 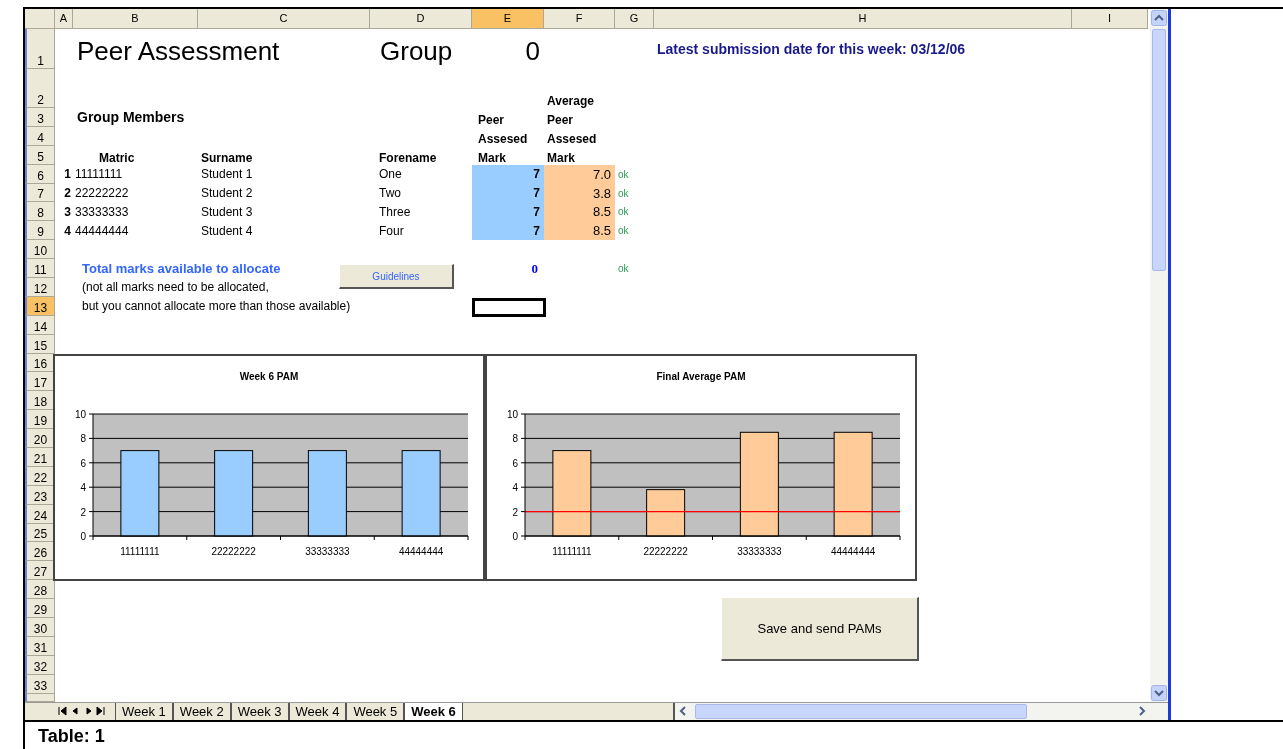 I want to click on row-header: 20, so click(x=40, y=439).